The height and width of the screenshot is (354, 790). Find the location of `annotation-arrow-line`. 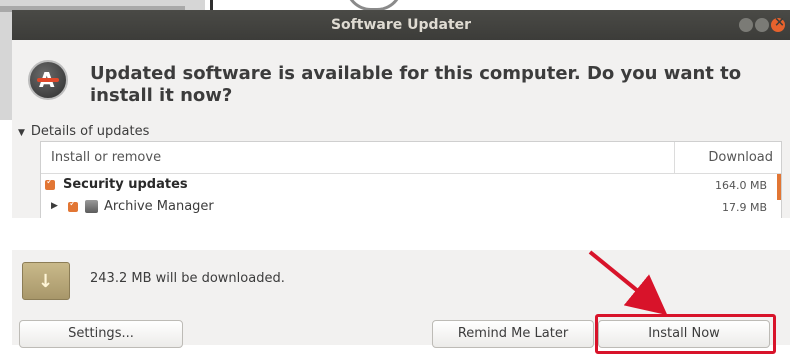

annotation-arrow-line is located at coordinates (628, 283).